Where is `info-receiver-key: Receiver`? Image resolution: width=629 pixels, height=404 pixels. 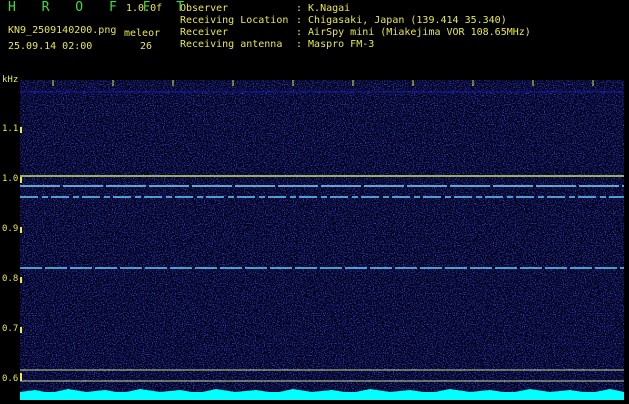 info-receiver-key: Receiver is located at coordinates (204, 32).